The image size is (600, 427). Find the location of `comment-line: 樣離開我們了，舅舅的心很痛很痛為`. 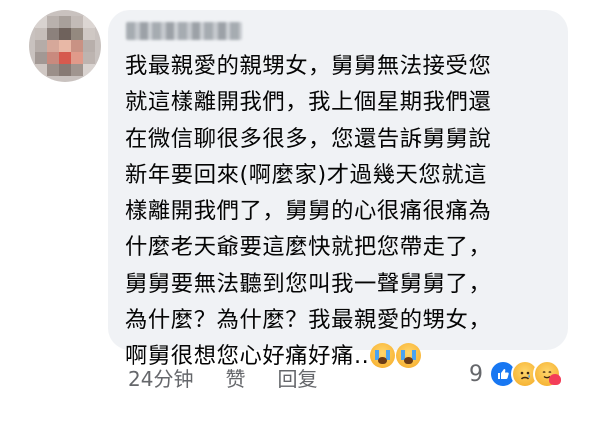

comment-line: 樣離開我們了，舅舅的心很痛很痛為 is located at coordinates (308, 211).